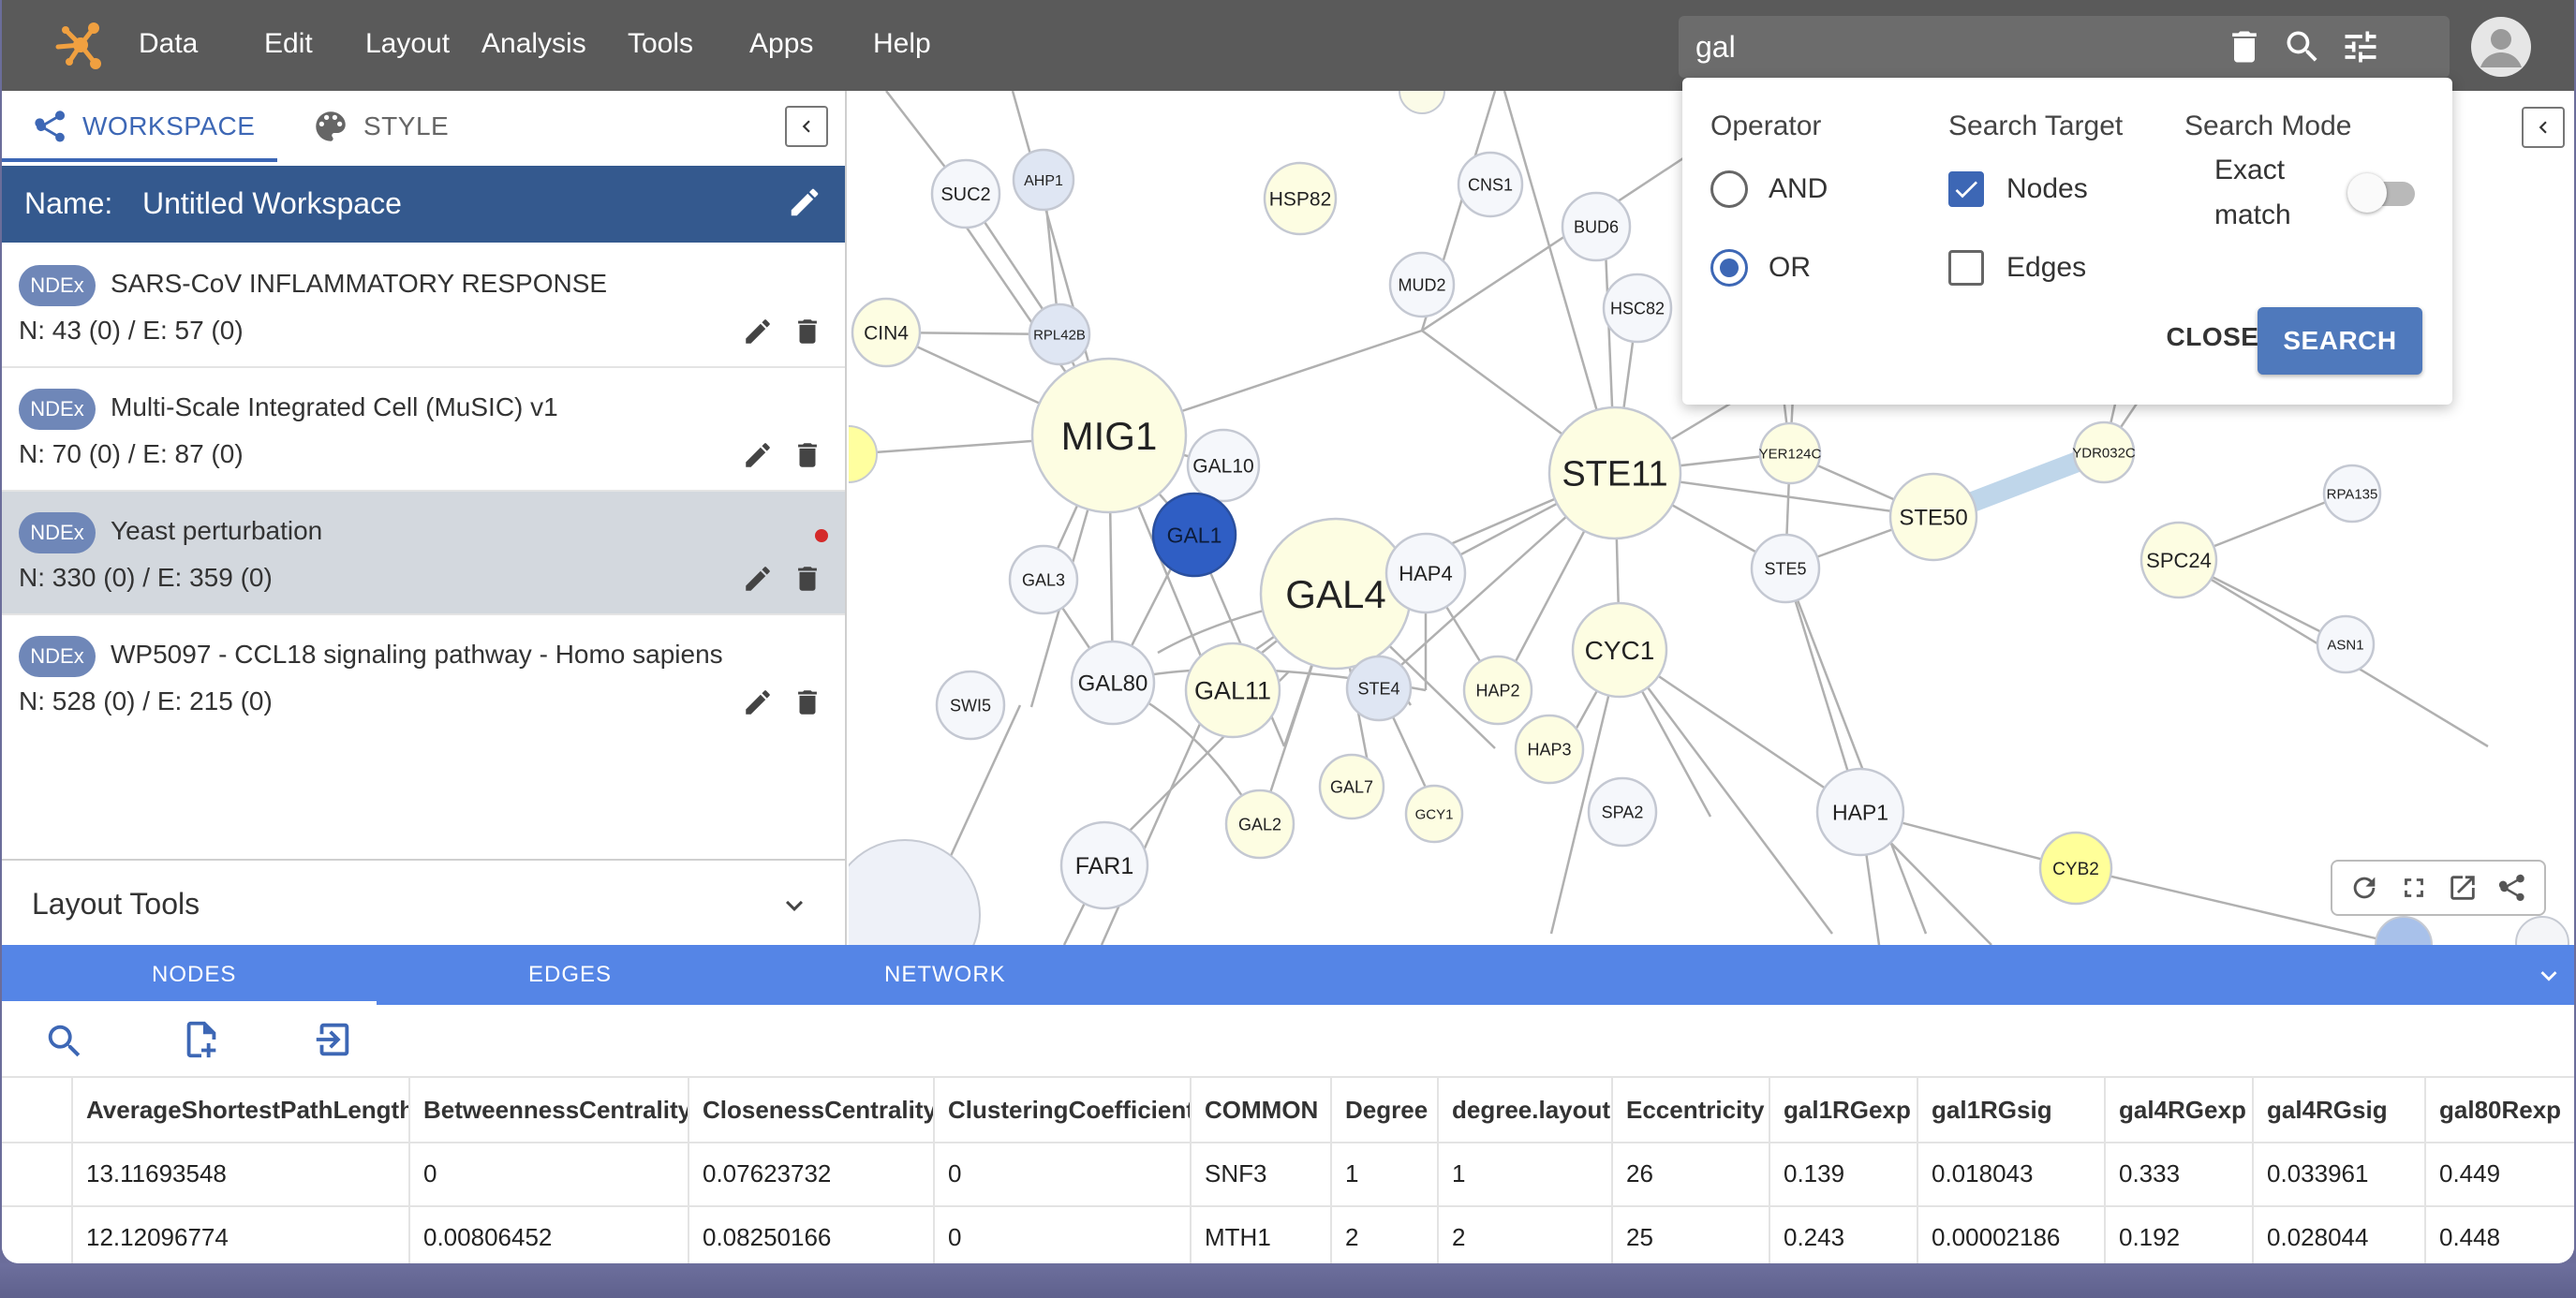 The height and width of the screenshot is (1298, 2576). What do you see at coordinates (2414, 888) in the screenshot?
I see `fit-screen-icon` at bounding box center [2414, 888].